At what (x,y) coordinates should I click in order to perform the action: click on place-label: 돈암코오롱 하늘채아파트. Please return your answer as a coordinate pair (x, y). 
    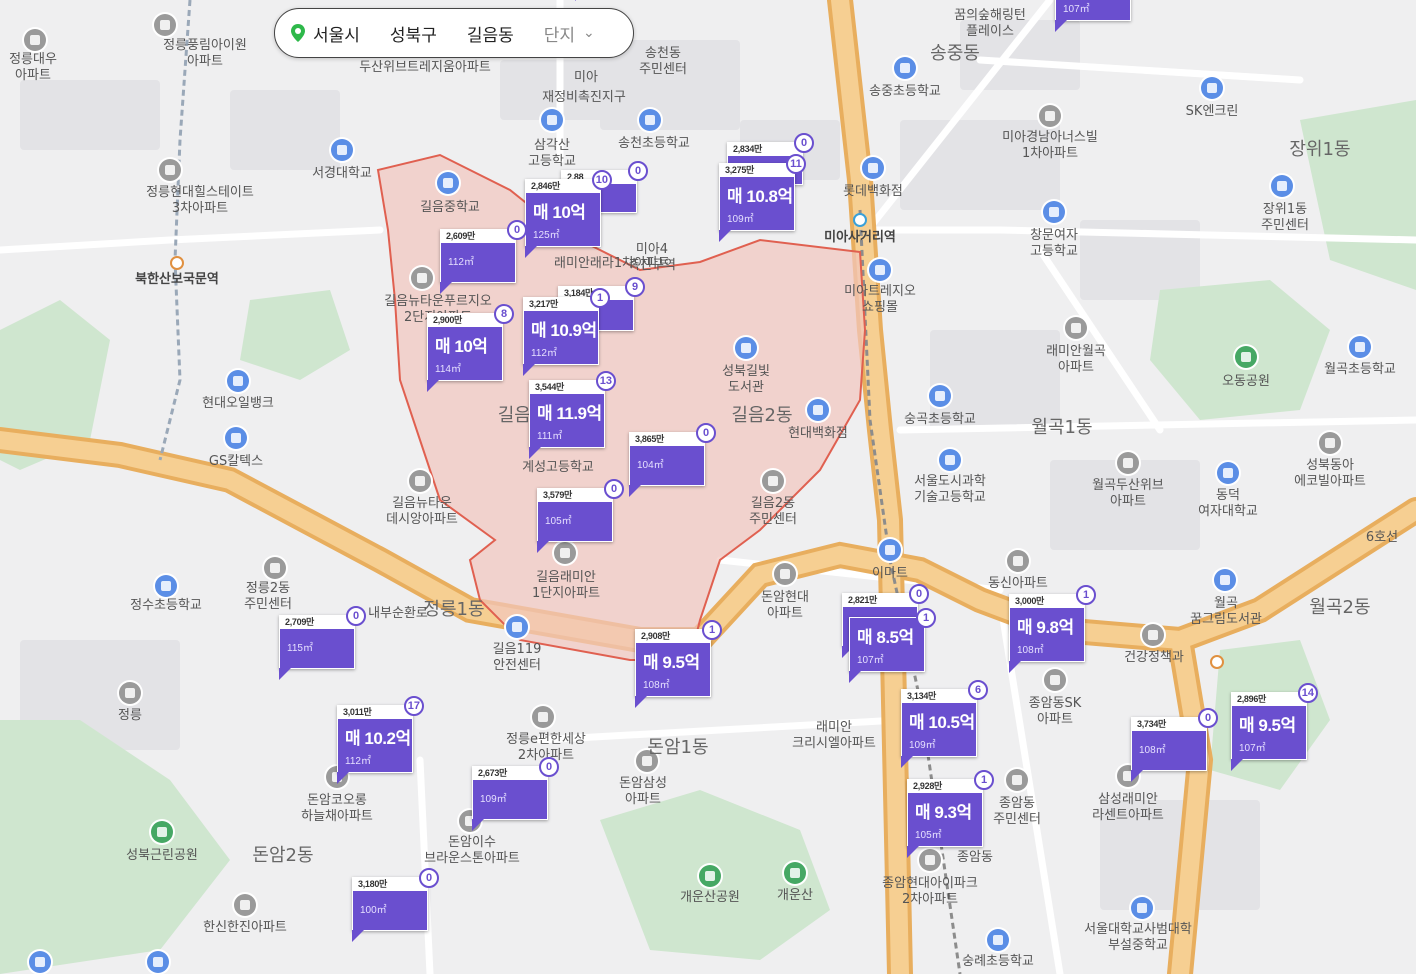
    Looking at the image, I should click on (337, 808).